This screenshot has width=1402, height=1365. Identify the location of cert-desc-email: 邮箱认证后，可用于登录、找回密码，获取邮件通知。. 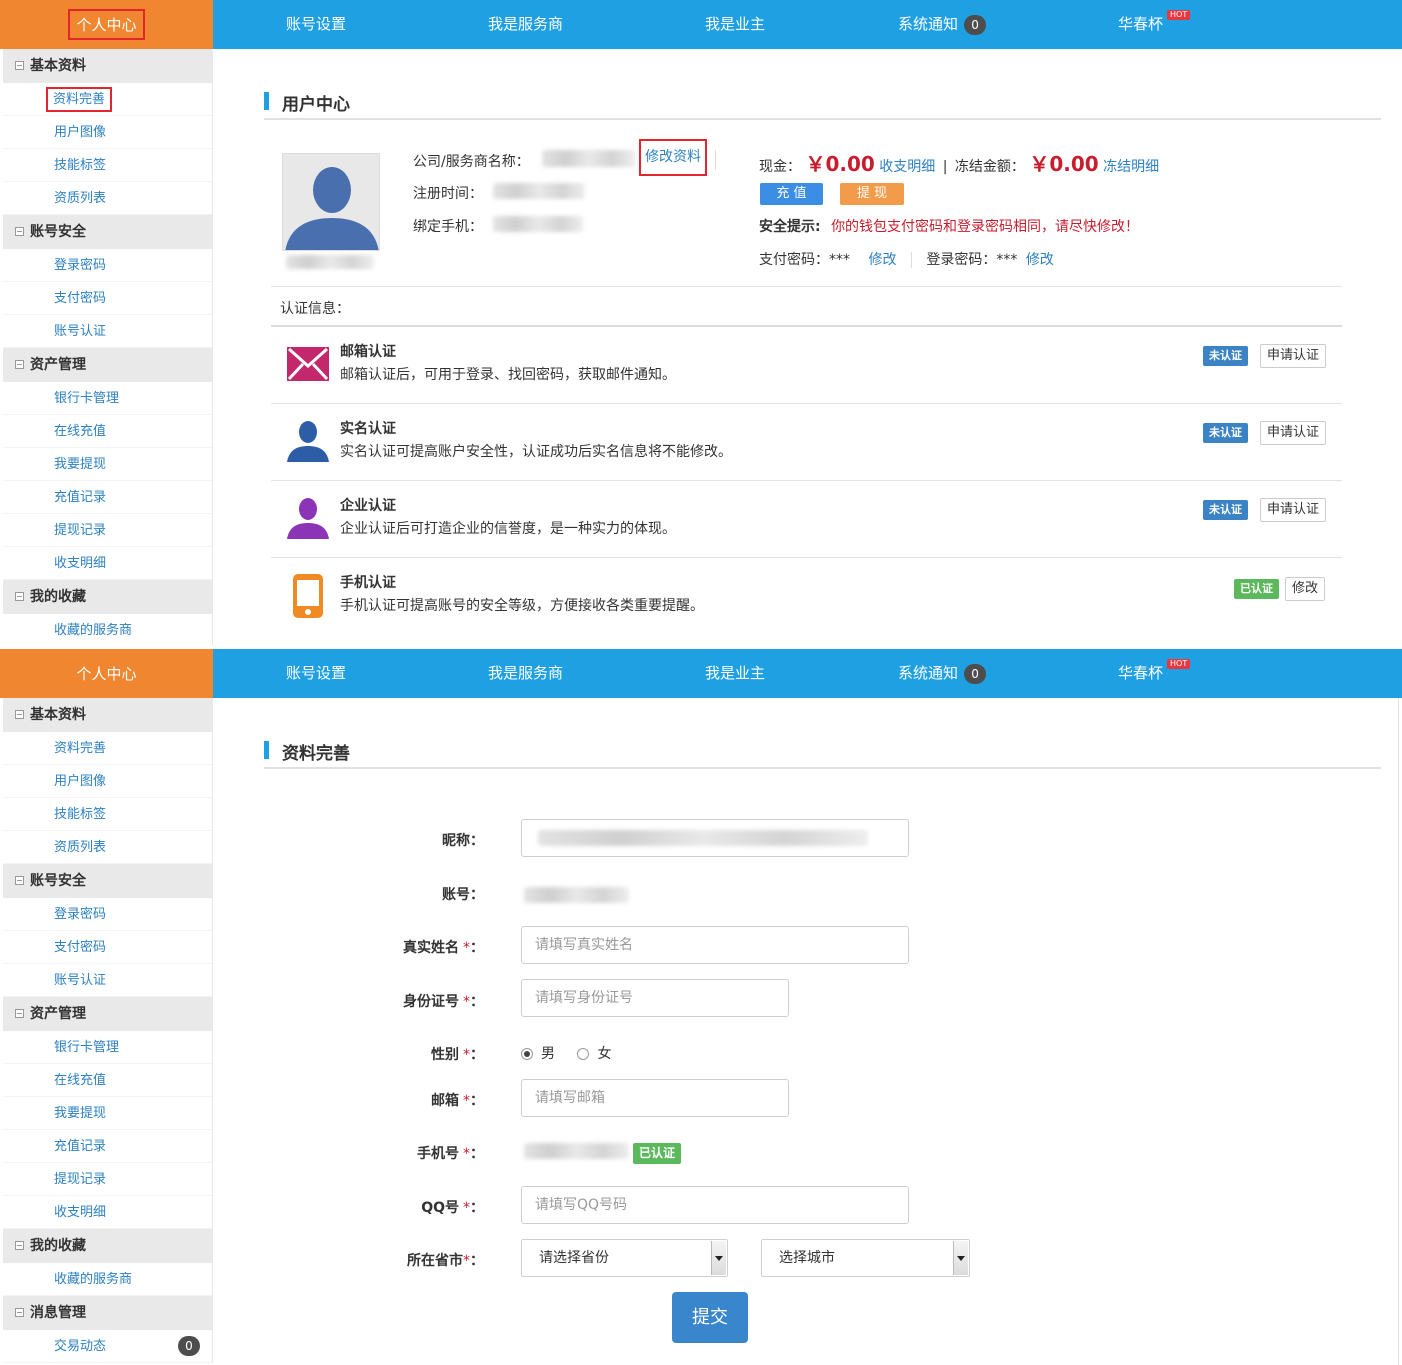
(508, 375).